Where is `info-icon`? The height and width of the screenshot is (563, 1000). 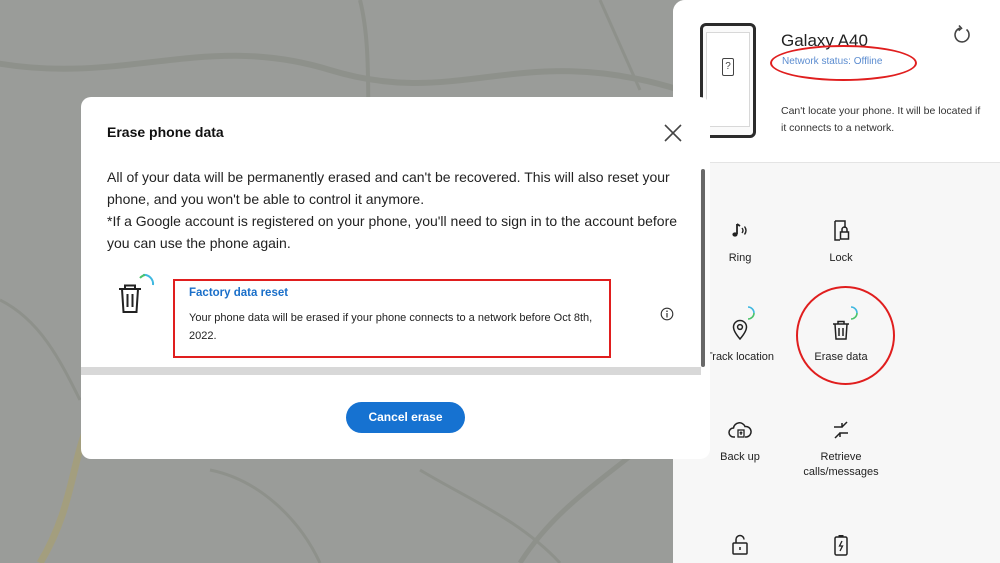
info-icon is located at coordinates (667, 314).